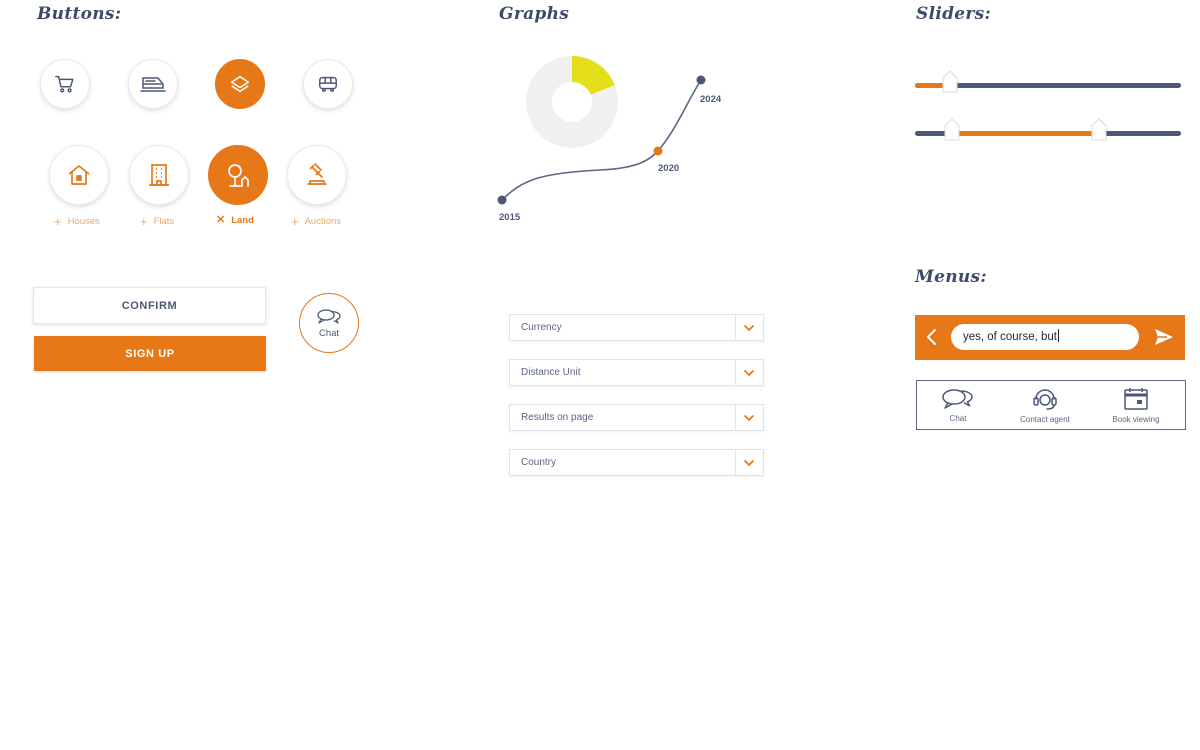 Image resolution: width=1200 pixels, height=750 pixels. What do you see at coordinates (636, 372) in the screenshot?
I see `distance-unit-select: Distance Unit` at bounding box center [636, 372].